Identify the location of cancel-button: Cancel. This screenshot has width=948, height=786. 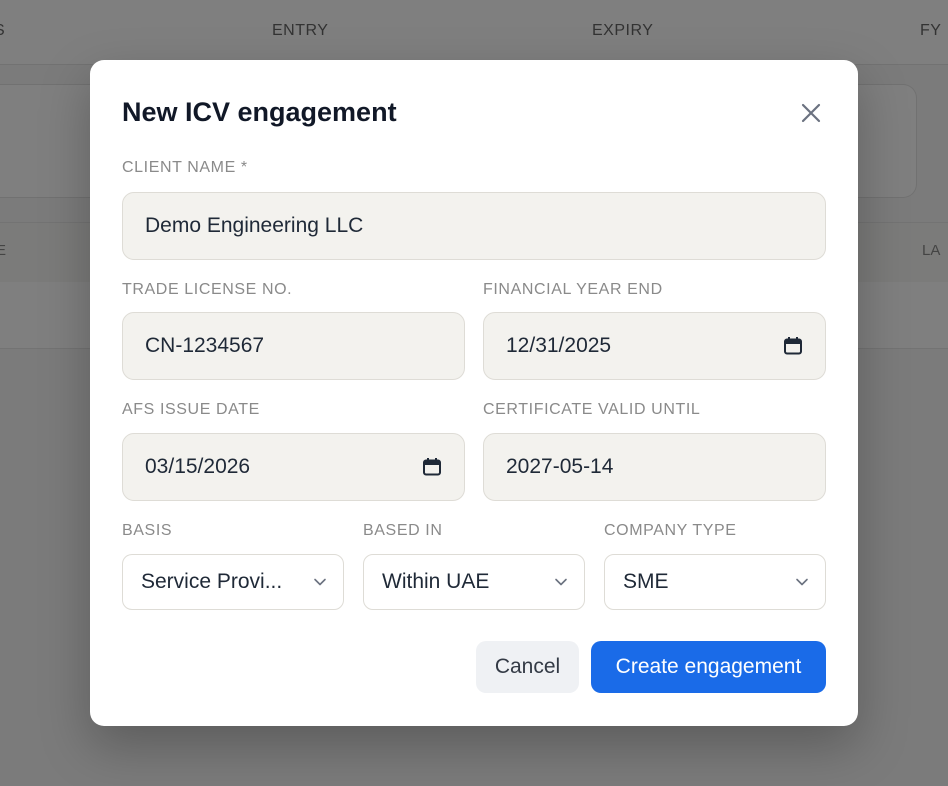
(527, 667).